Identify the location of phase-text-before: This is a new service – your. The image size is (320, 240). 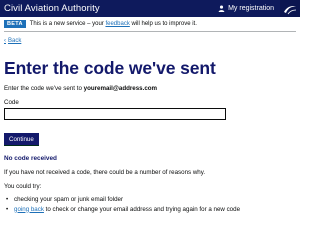
(66, 24).